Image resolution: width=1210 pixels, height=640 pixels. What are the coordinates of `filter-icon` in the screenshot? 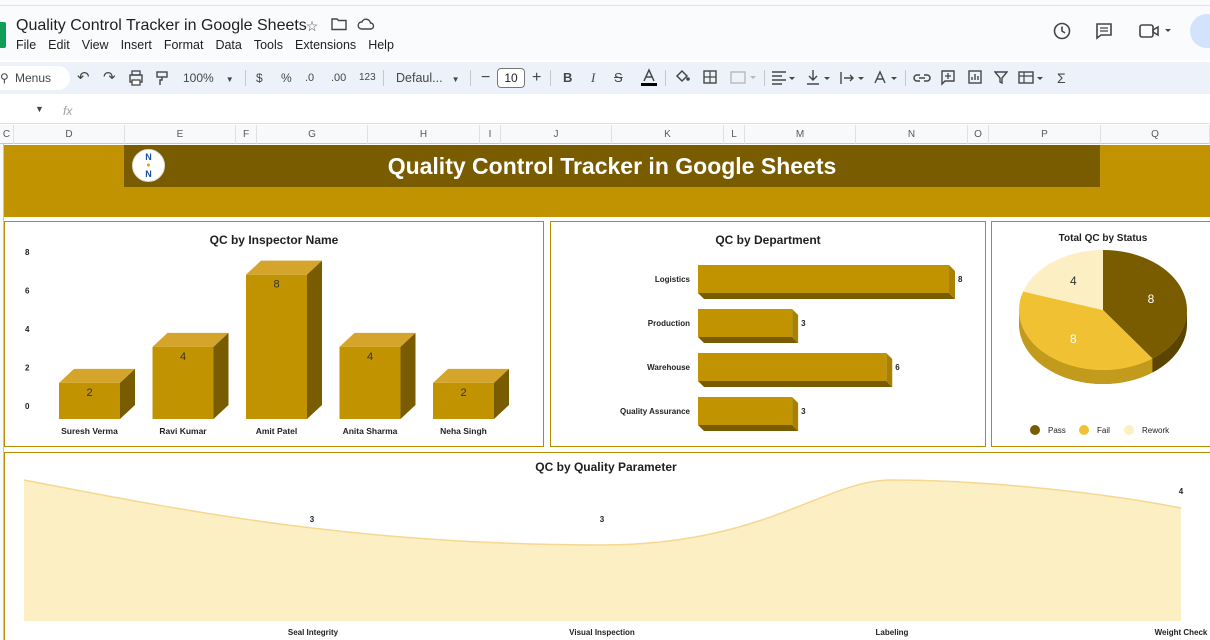 It's located at (1001, 78).